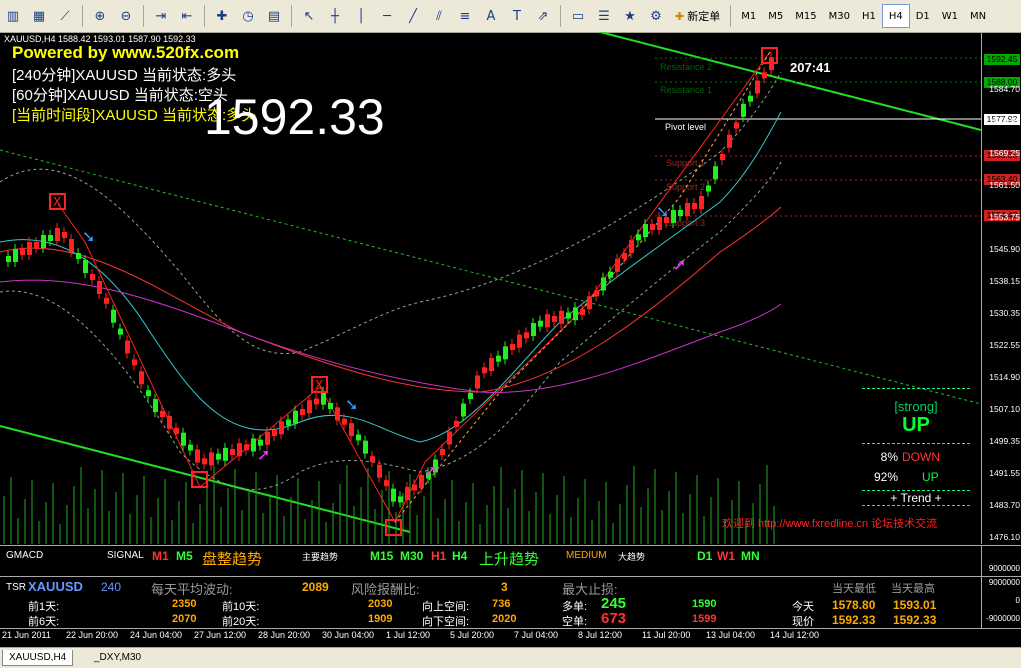 The image size is (1021, 668). What do you see at coordinates (1004, 89) in the screenshot?
I see `price-axis-label: 1584.70` at bounding box center [1004, 89].